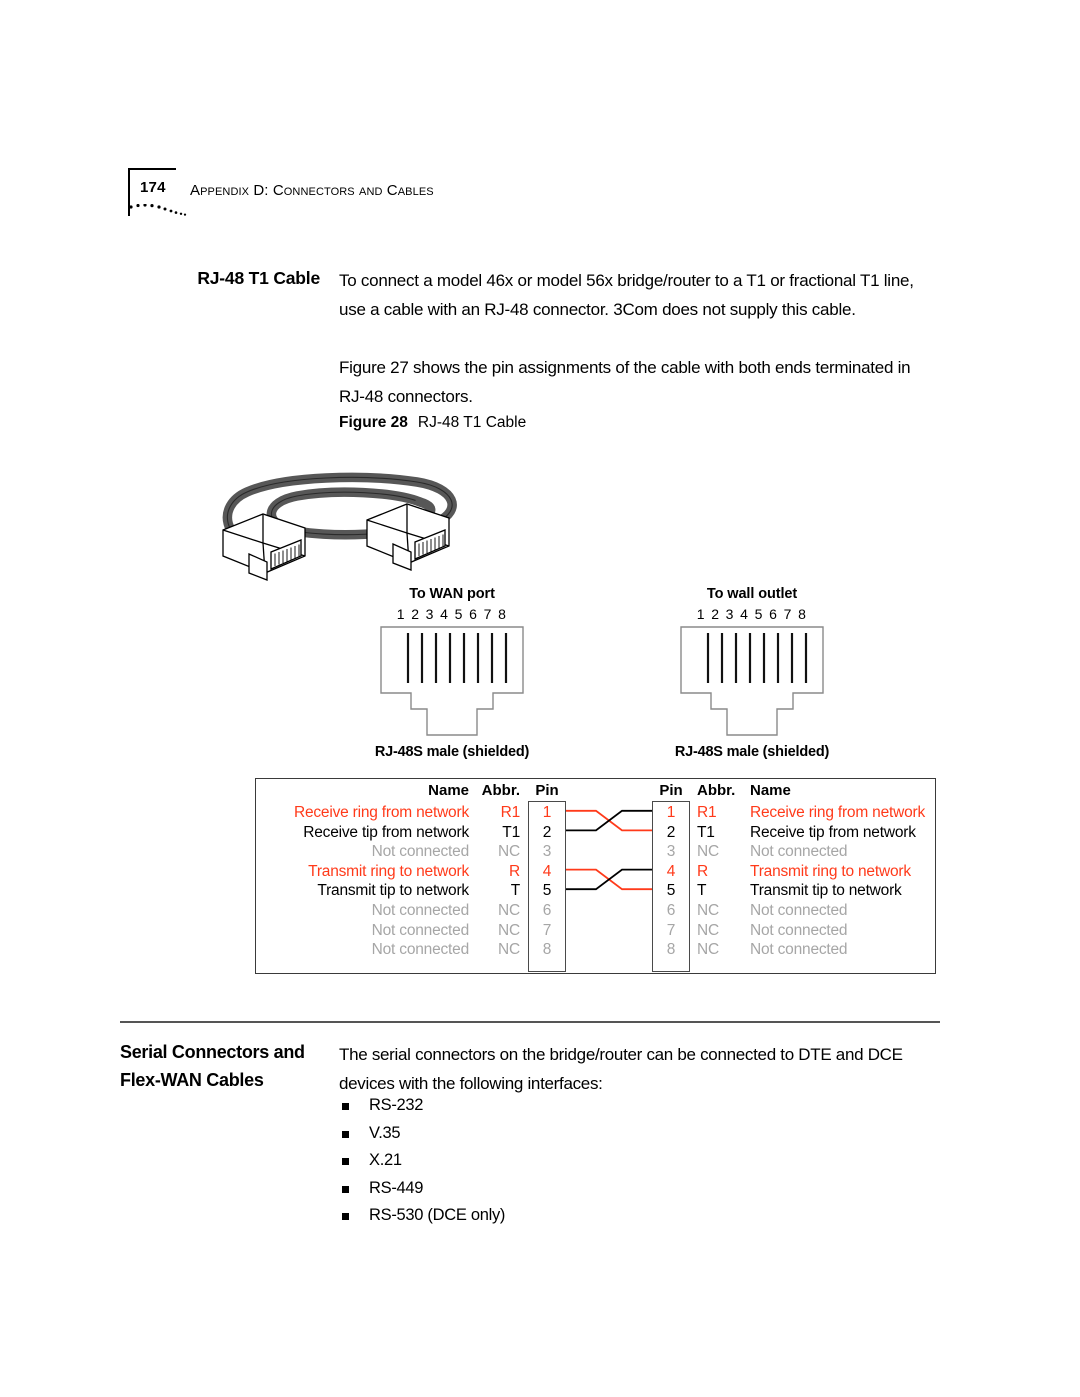 This screenshot has width=1080, height=1397. I want to click on page-number: 174, so click(153, 187).